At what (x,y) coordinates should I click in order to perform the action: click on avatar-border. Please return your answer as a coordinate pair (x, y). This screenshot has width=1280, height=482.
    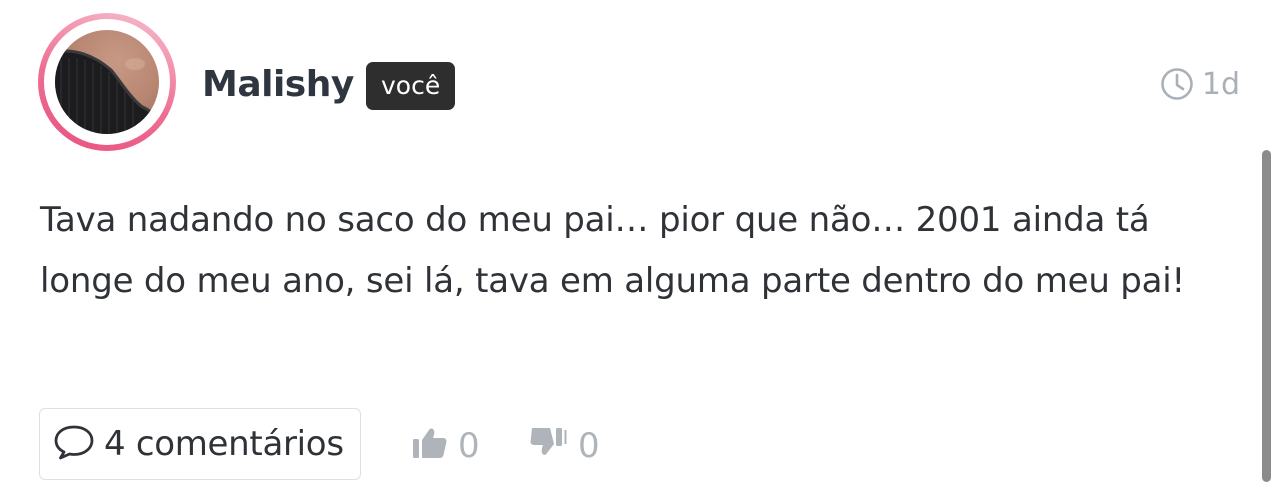
    Looking at the image, I should click on (107, 82).